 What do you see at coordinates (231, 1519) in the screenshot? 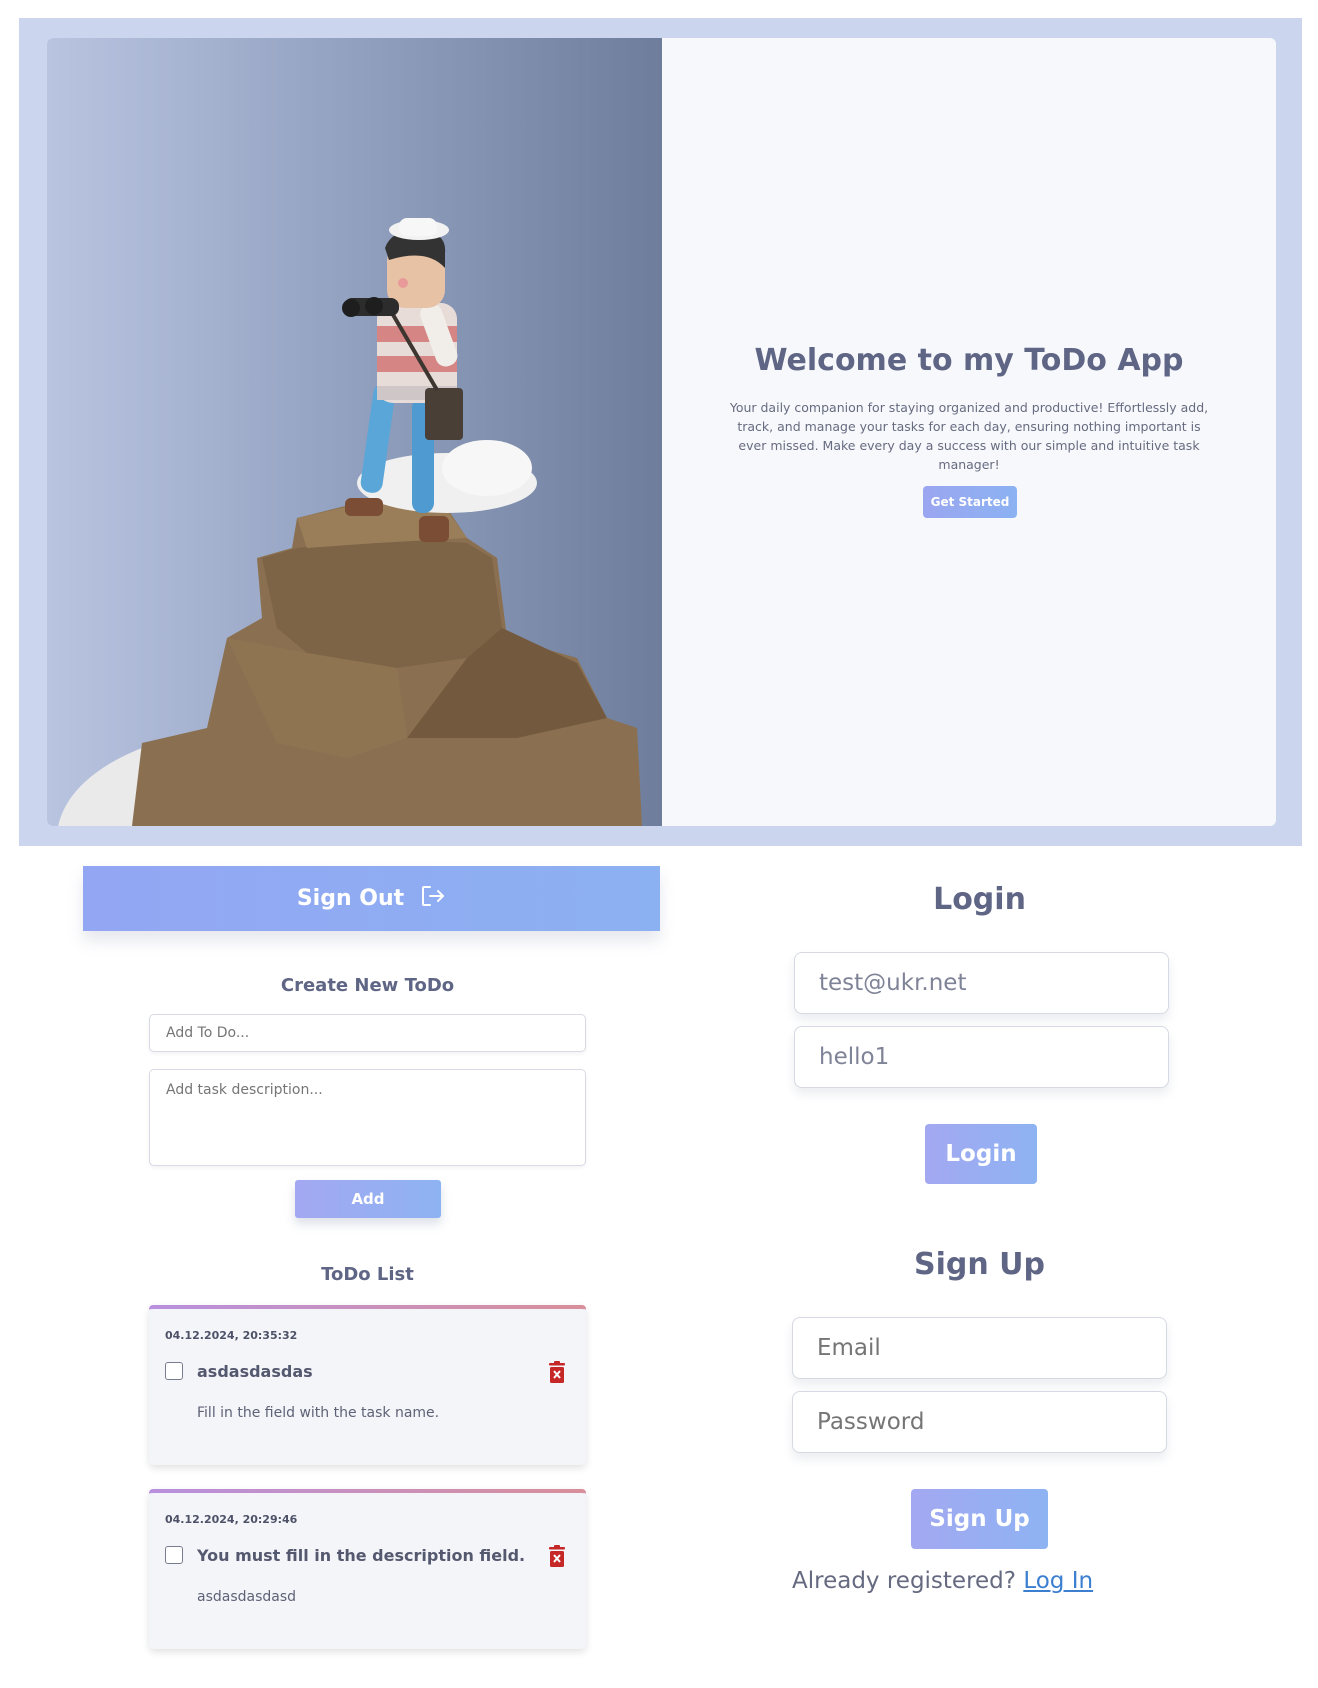
I see `todo-date: 04.12.2024, 20:29:46` at bounding box center [231, 1519].